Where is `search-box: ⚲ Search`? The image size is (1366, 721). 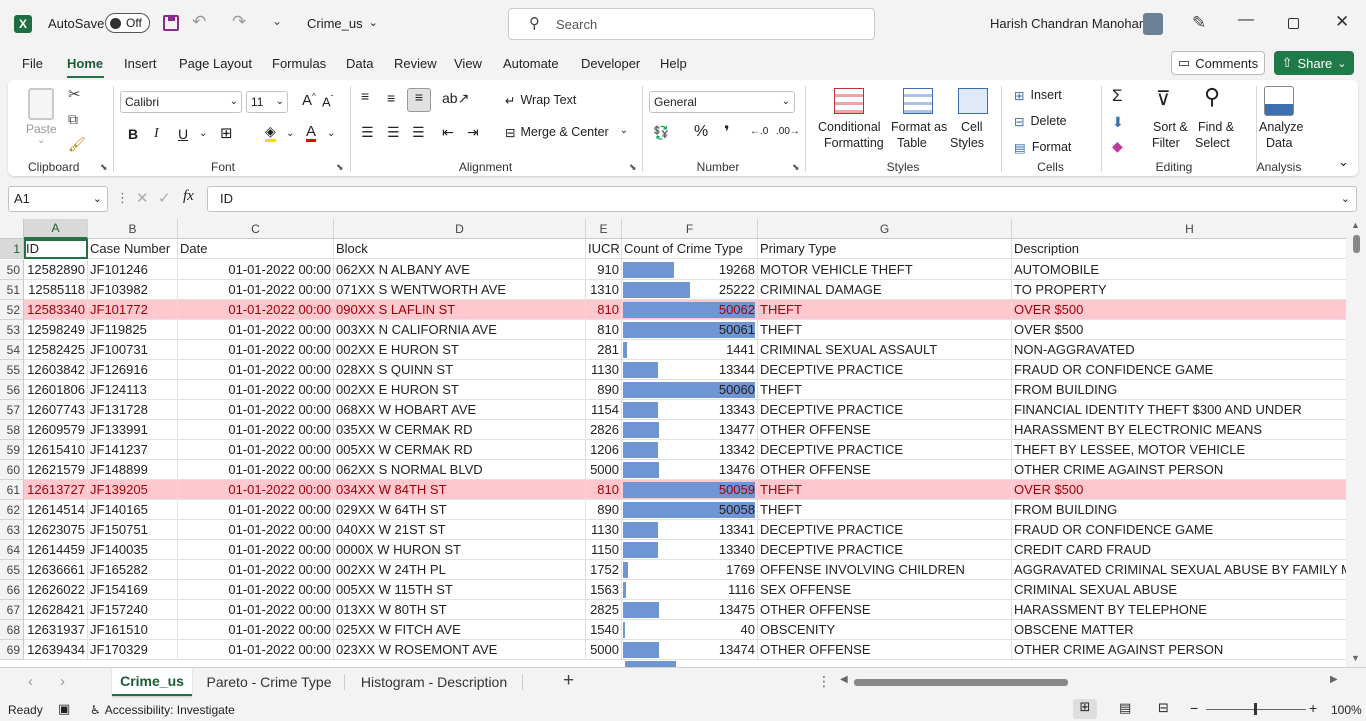
search-box: ⚲ Search is located at coordinates (691, 24).